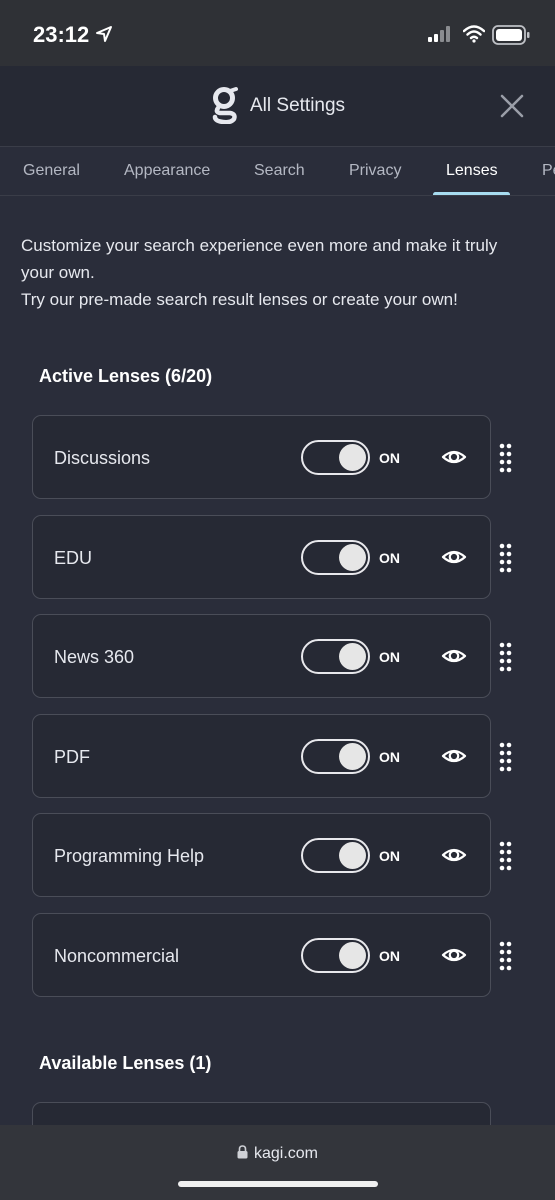  I want to click on tab-personalization: Pe, so click(548, 171).